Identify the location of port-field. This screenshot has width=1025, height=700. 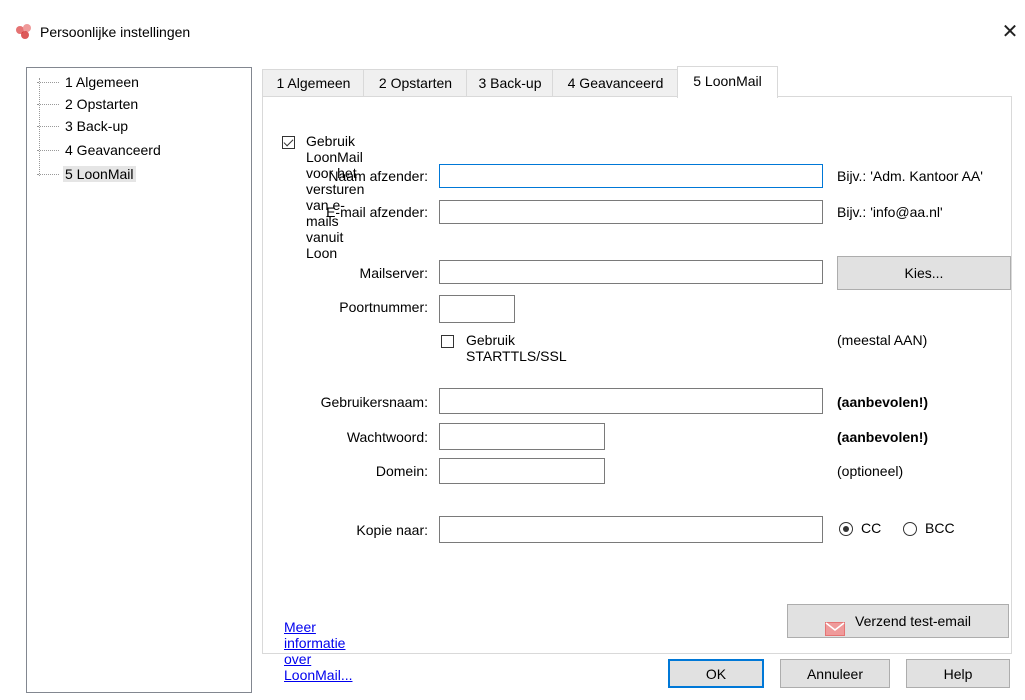
(477, 309).